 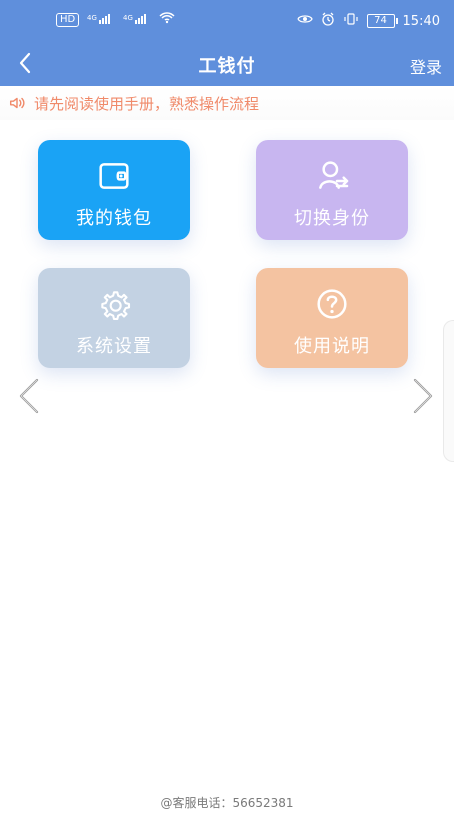 I want to click on previous-page-button, so click(x=28, y=396).